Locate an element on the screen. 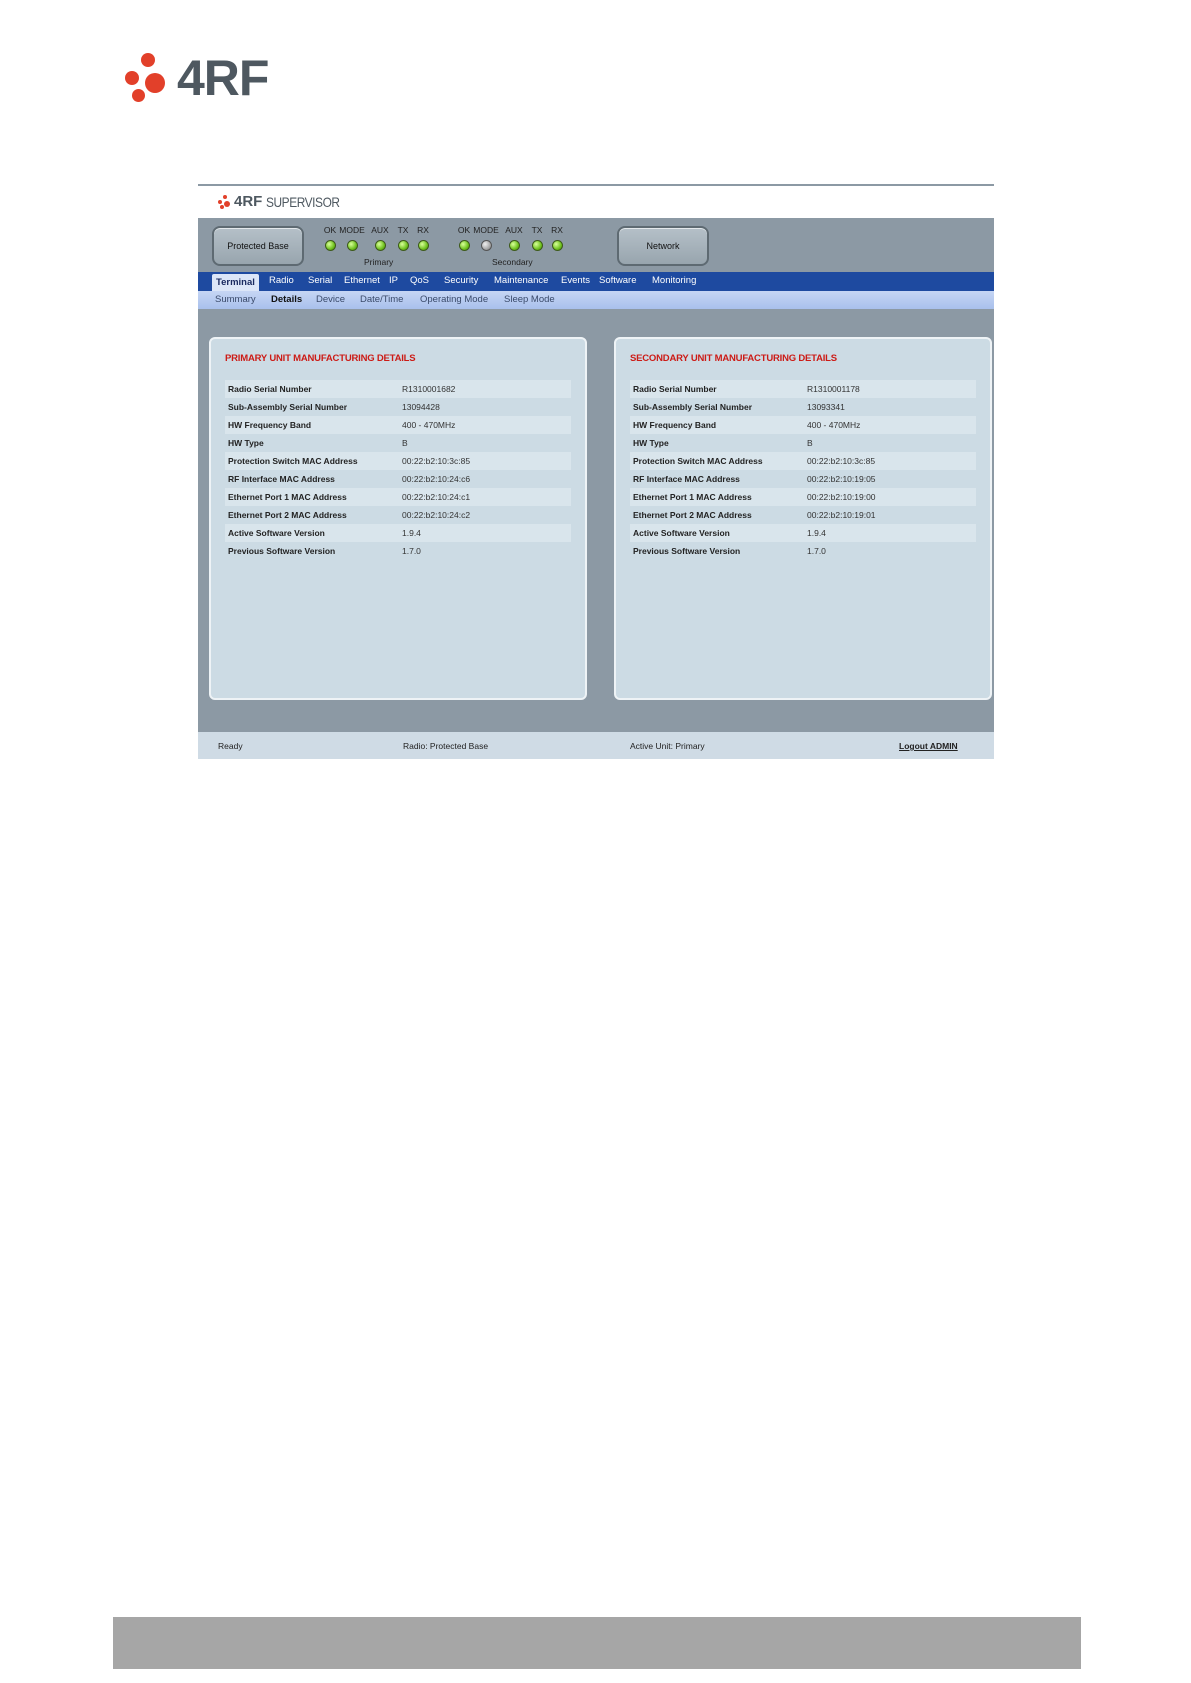 Image resolution: width=1191 pixels, height=1683 pixels. tab-software: Software is located at coordinates (618, 280).